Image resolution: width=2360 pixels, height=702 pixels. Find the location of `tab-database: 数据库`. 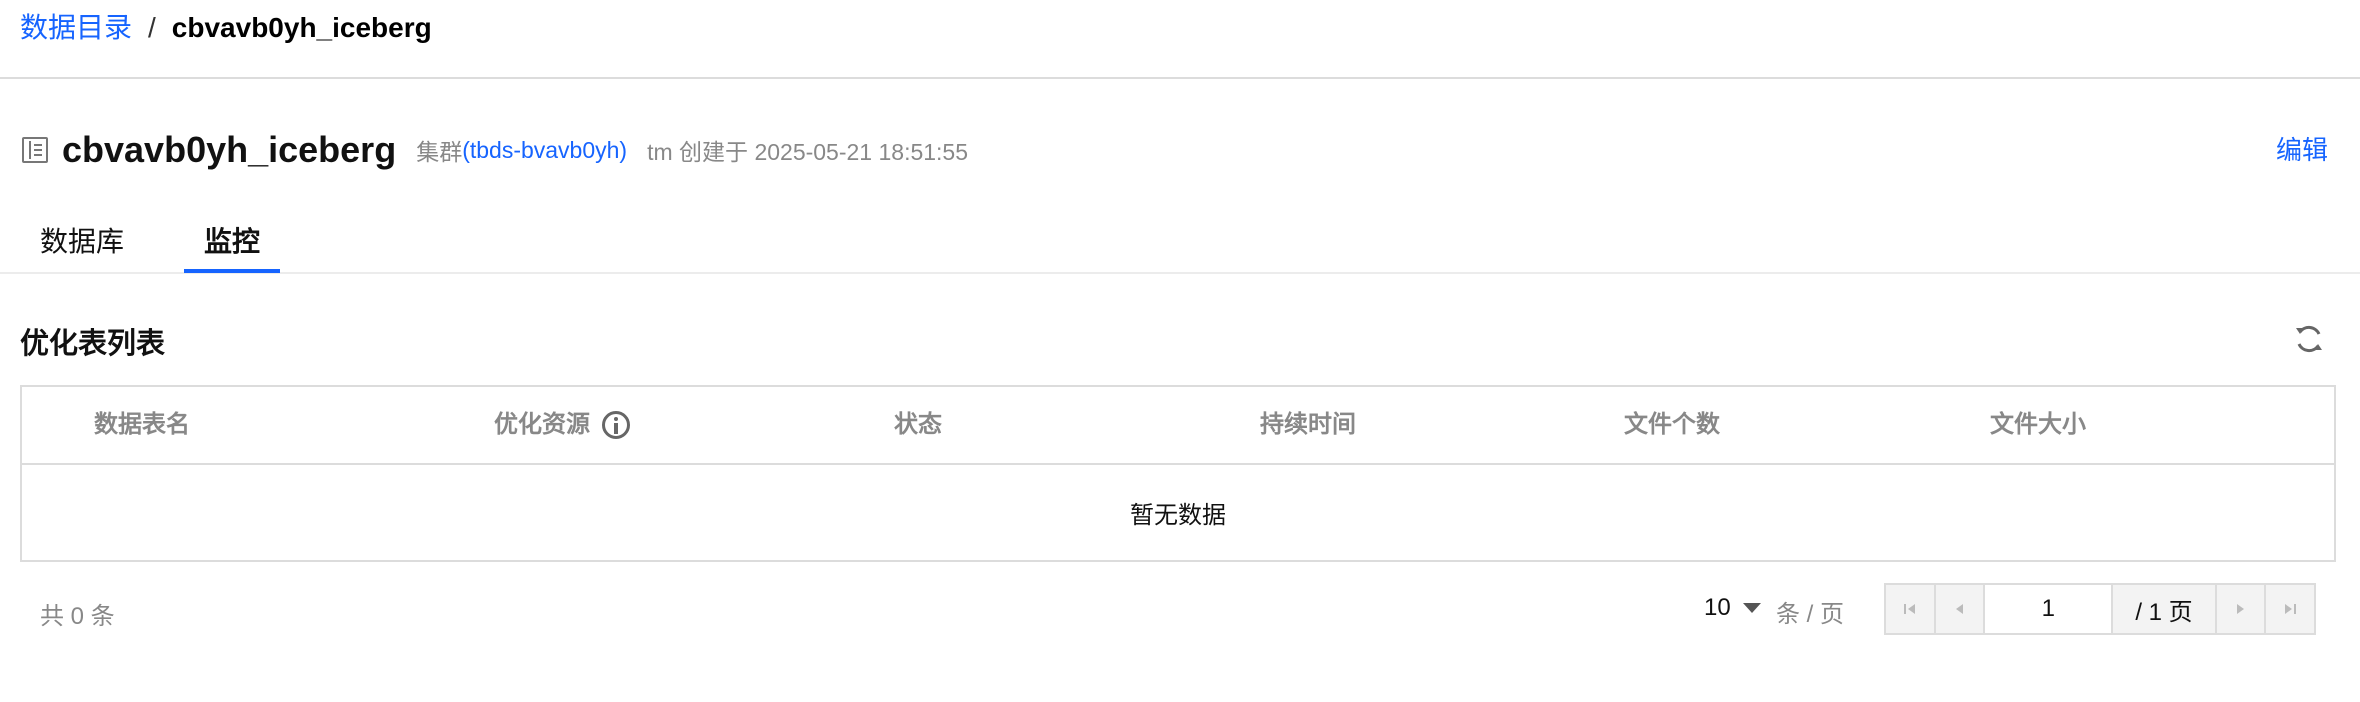

tab-database: 数据库 is located at coordinates (82, 242).